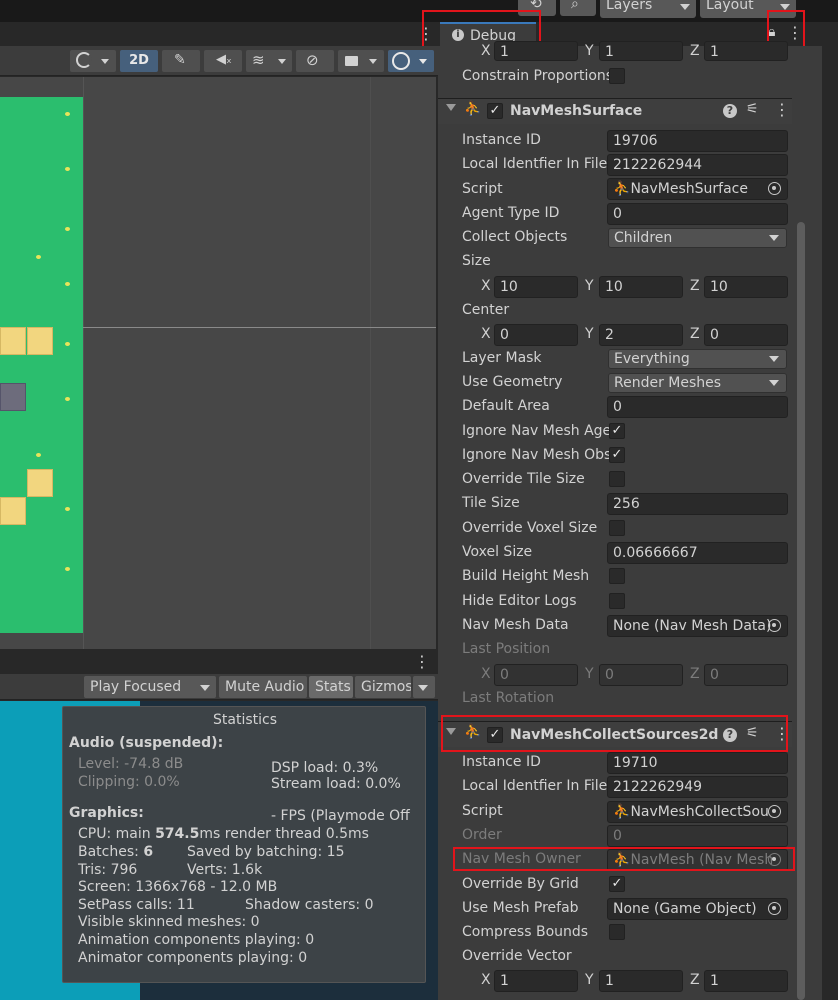 The height and width of the screenshot is (1000, 838). Describe the element at coordinates (424, 687) in the screenshot. I see `gizmos-dropdown-arrow` at that location.